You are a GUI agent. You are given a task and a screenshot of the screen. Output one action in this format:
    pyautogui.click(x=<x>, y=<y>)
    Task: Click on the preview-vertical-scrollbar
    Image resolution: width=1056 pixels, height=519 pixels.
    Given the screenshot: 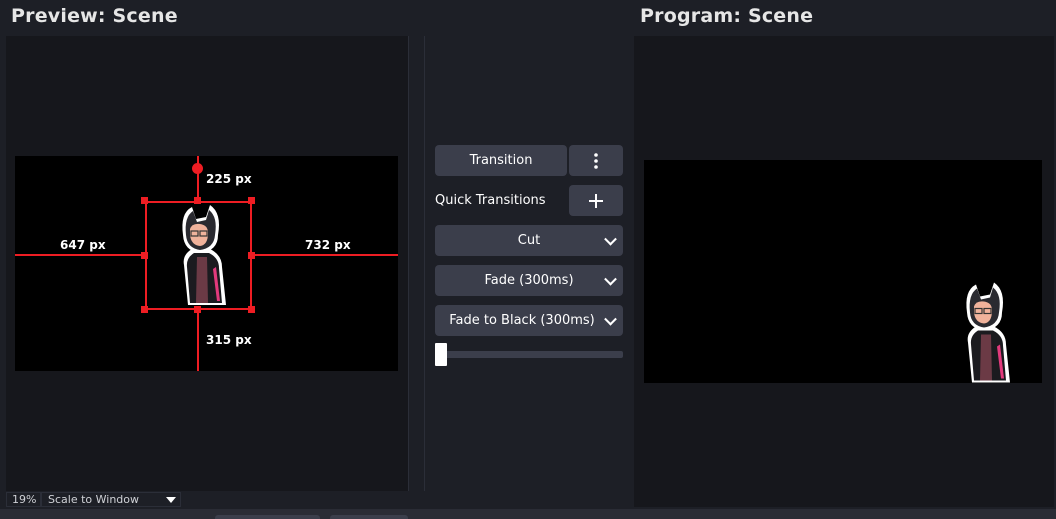 What is the action you would take?
    pyautogui.click(x=416, y=263)
    